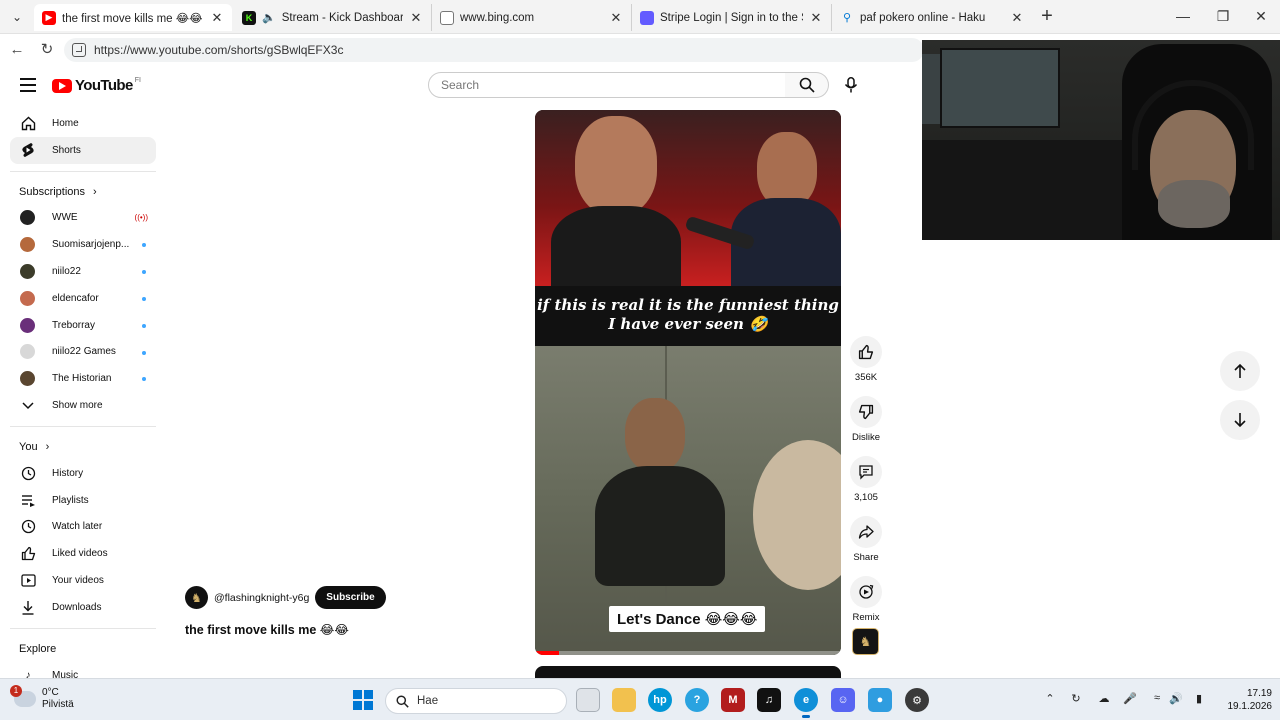 The image size is (1280, 720). Describe the element at coordinates (866, 437) in the screenshot. I see `dislike-label: Dislike` at that location.